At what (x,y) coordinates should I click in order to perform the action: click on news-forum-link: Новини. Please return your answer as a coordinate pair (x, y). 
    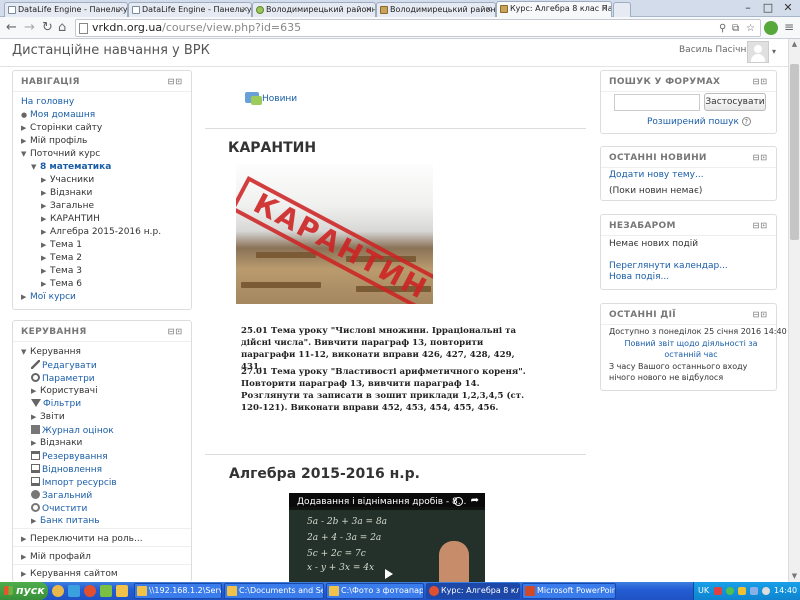
    Looking at the image, I should click on (271, 98).